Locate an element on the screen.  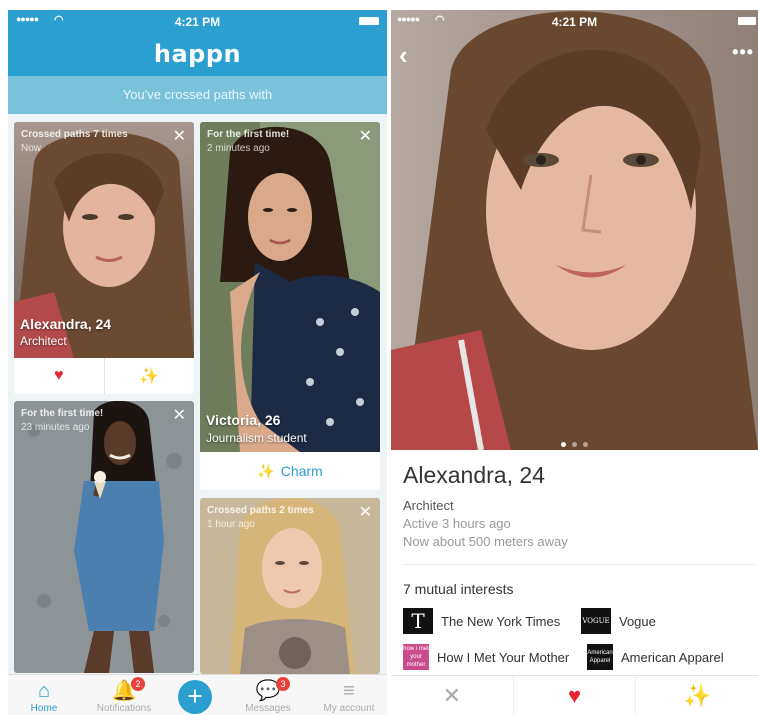
interest-name: American Apparel is located at coordinates (672, 657).